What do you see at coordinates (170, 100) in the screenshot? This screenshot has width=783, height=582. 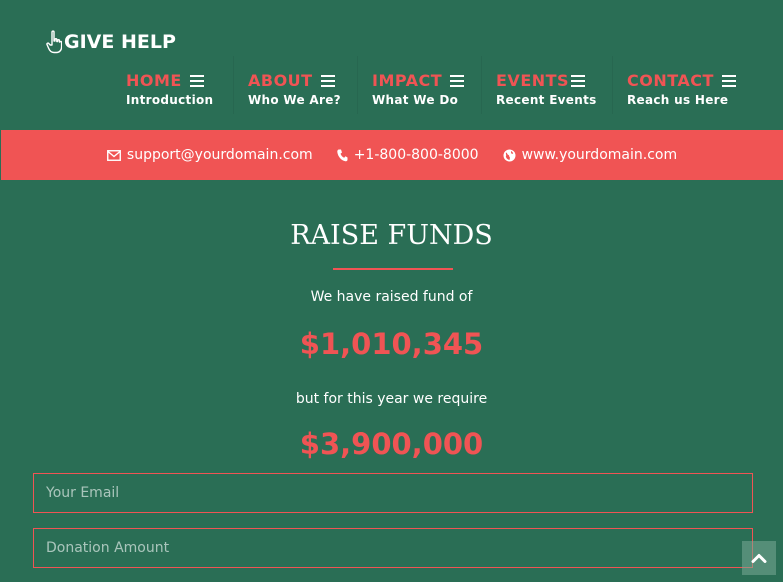 I see `nav-subtitle-home: Introduction` at bounding box center [170, 100].